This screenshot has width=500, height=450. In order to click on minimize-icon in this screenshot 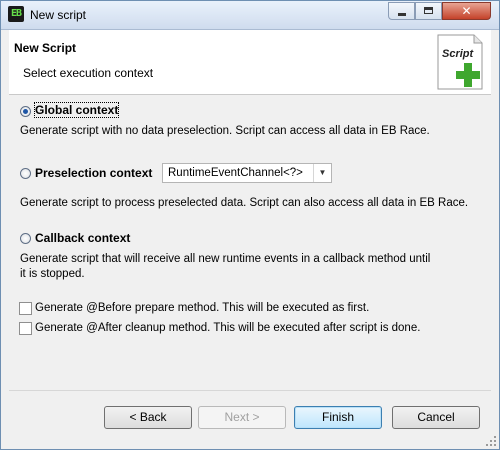, I will do `click(402, 14)`.